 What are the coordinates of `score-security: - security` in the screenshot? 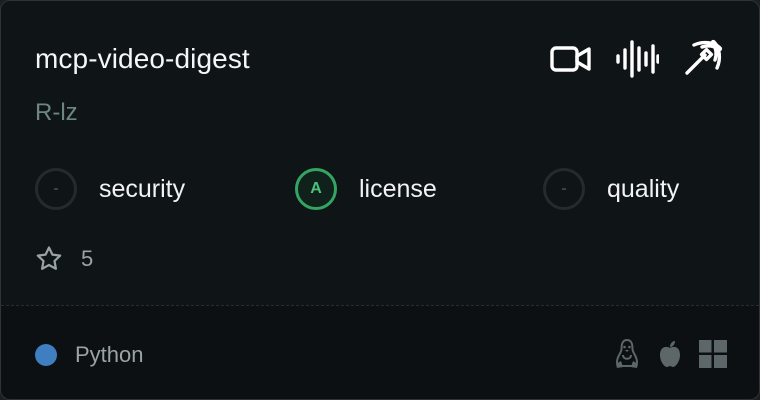 It's located at (110, 189).